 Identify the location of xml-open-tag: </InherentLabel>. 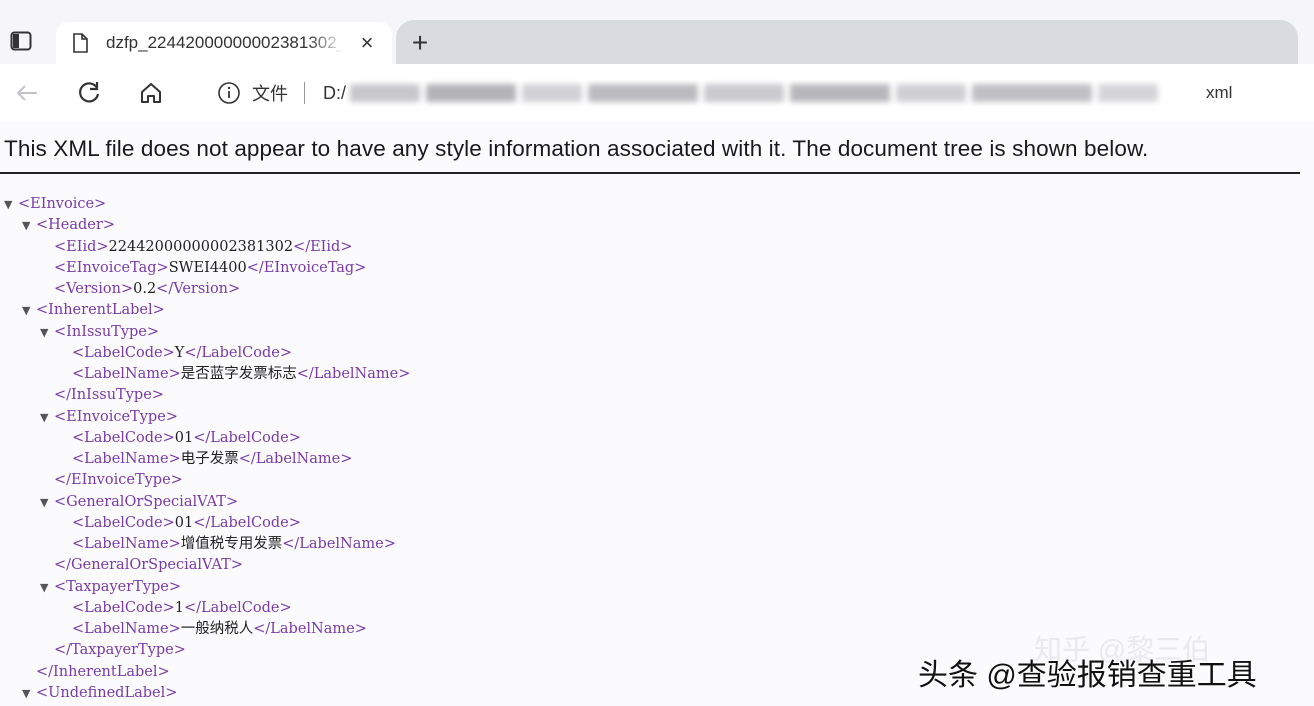
(103, 672).